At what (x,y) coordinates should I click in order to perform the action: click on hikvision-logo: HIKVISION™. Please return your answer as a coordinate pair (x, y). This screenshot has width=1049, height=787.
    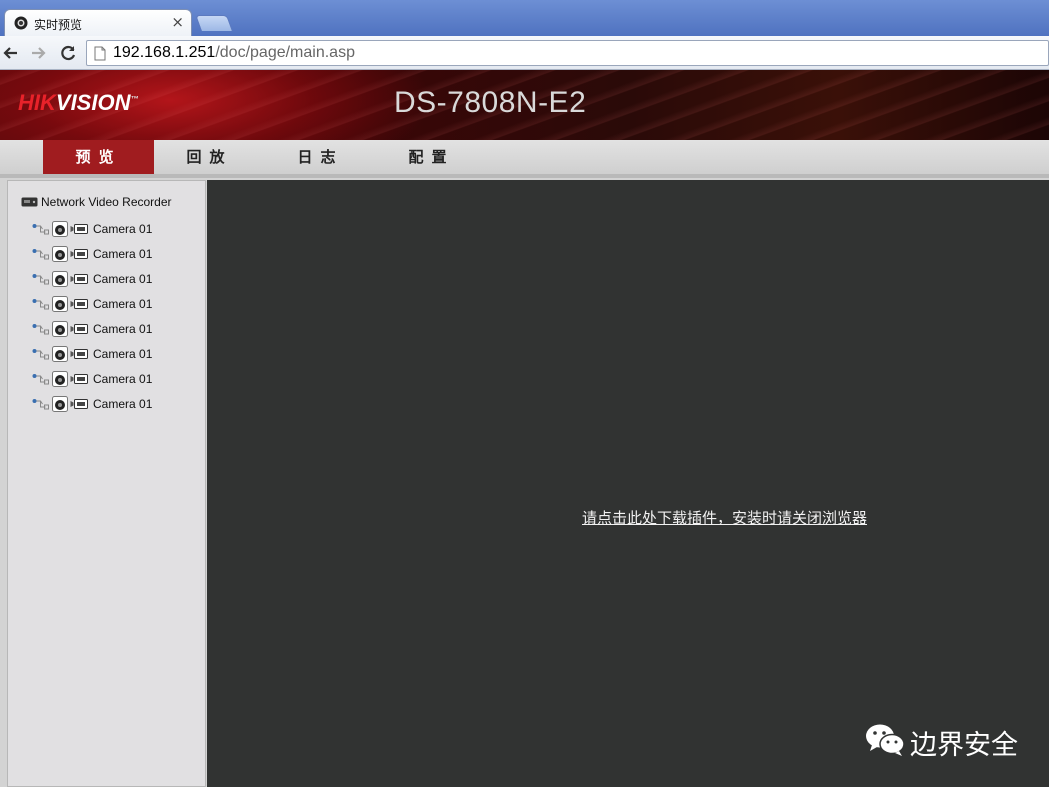
    Looking at the image, I should click on (78, 102).